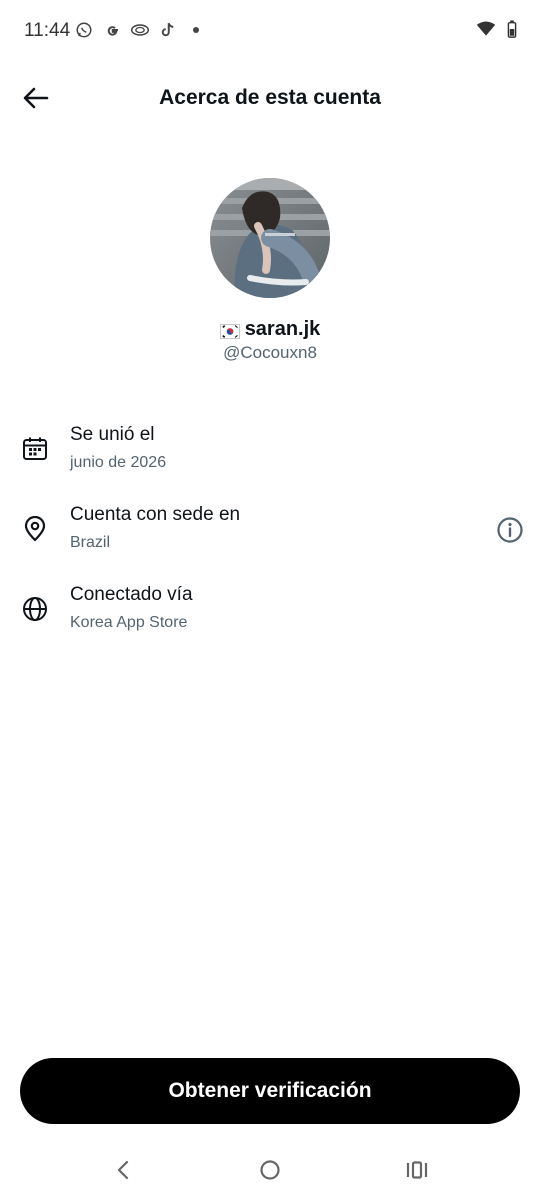 The width and height of the screenshot is (540, 1200). Describe the element at coordinates (118, 462) in the screenshot. I see `info-value-joined: junio de 2026` at that location.